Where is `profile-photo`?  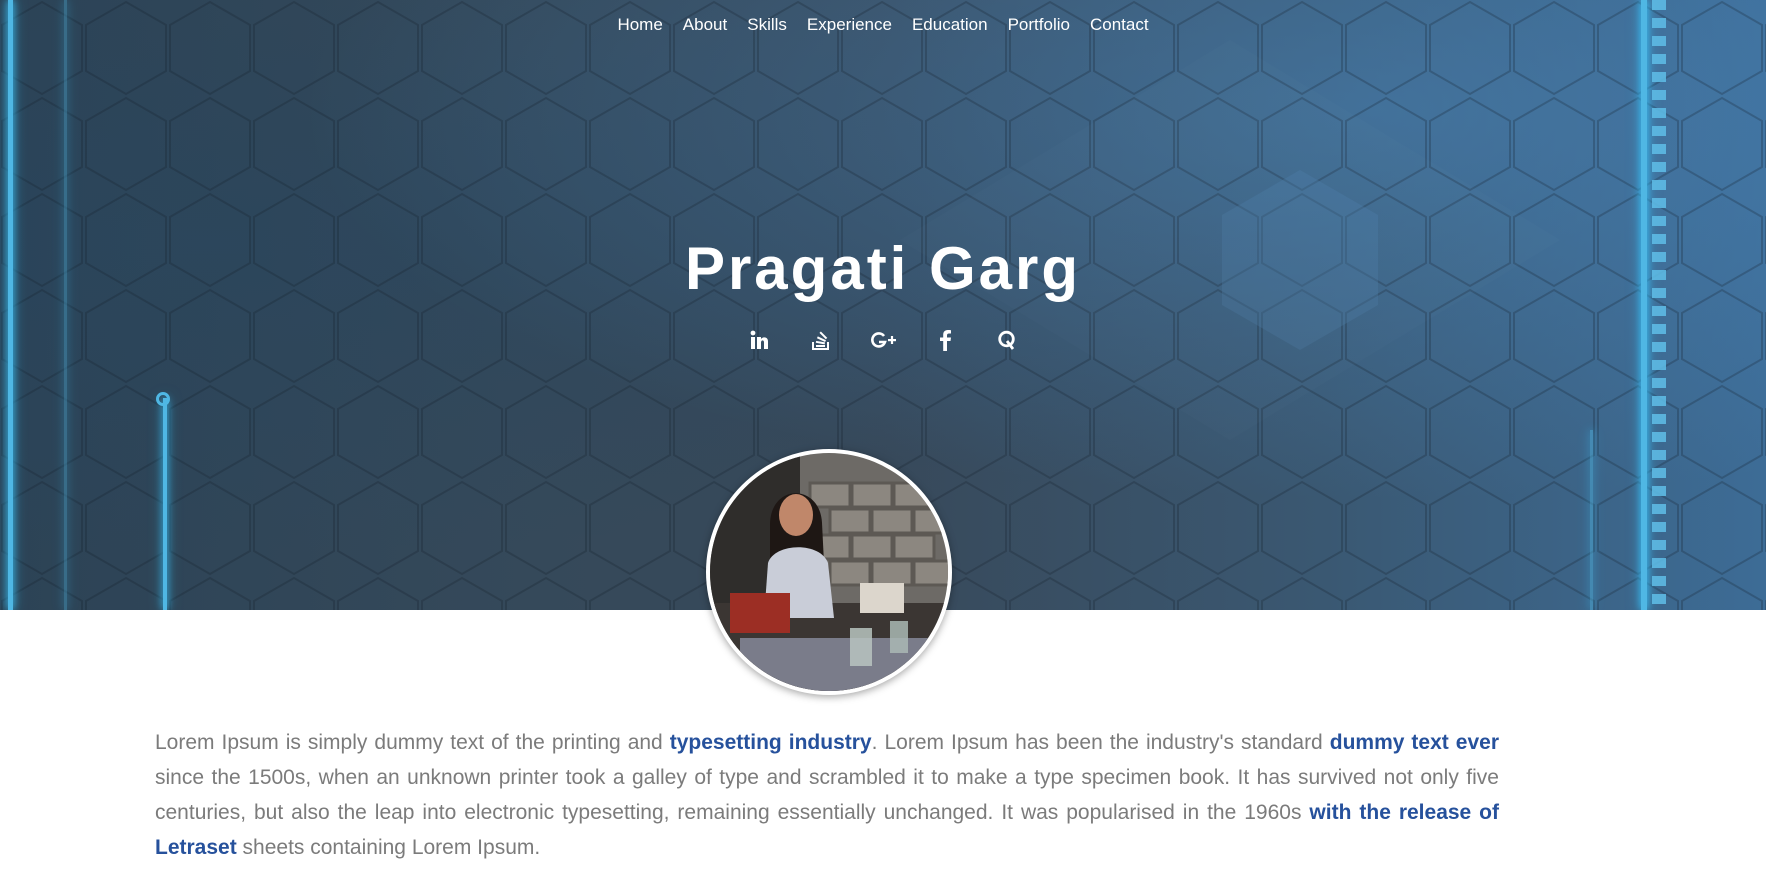
profile-photo is located at coordinates (829, 572).